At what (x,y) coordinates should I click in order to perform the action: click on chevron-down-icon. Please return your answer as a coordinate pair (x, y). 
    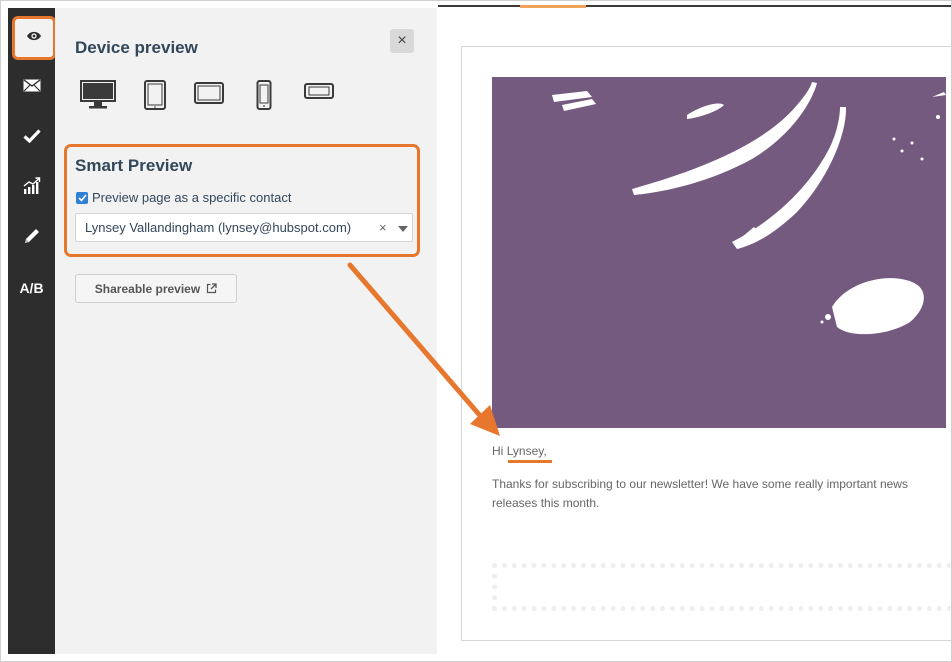
    Looking at the image, I should click on (403, 229).